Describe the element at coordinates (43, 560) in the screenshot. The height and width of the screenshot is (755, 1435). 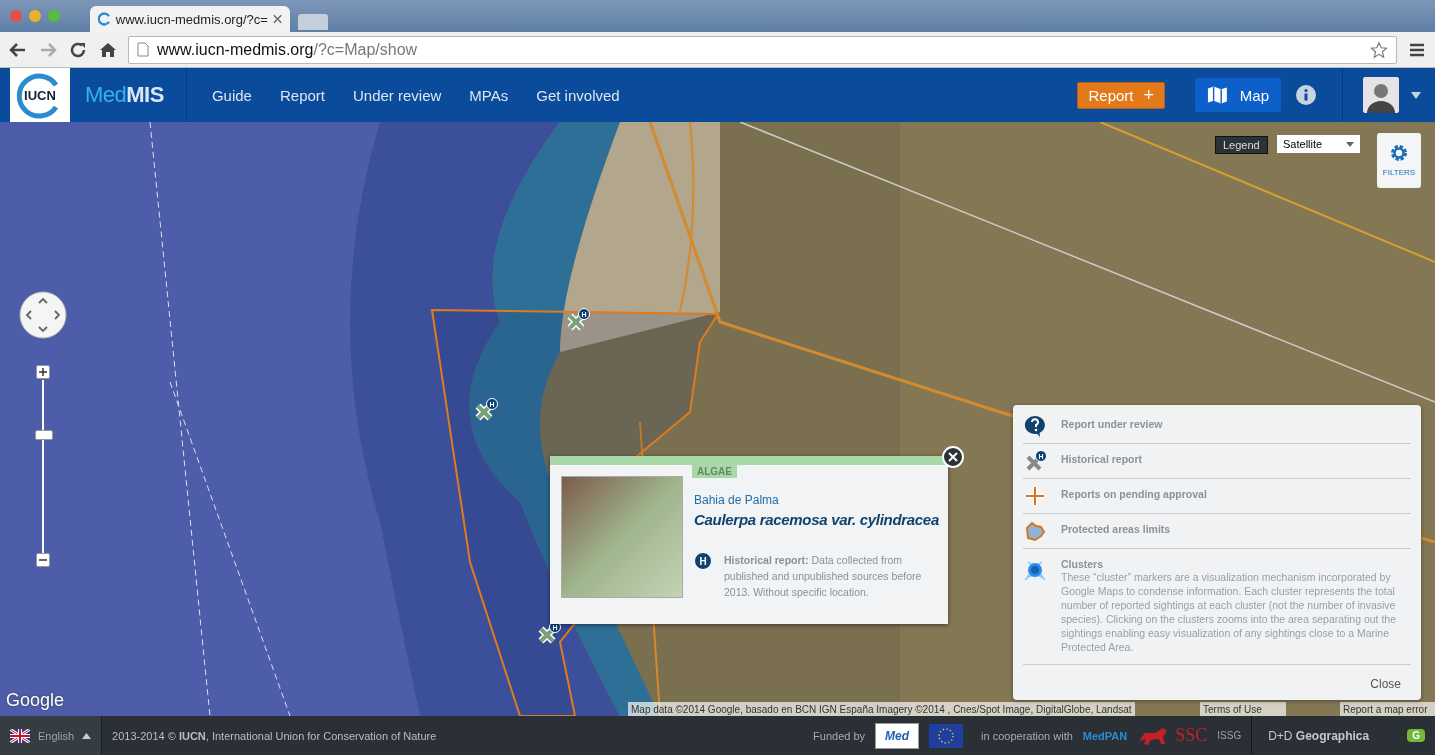
I see `zoom-out-button` at that location.